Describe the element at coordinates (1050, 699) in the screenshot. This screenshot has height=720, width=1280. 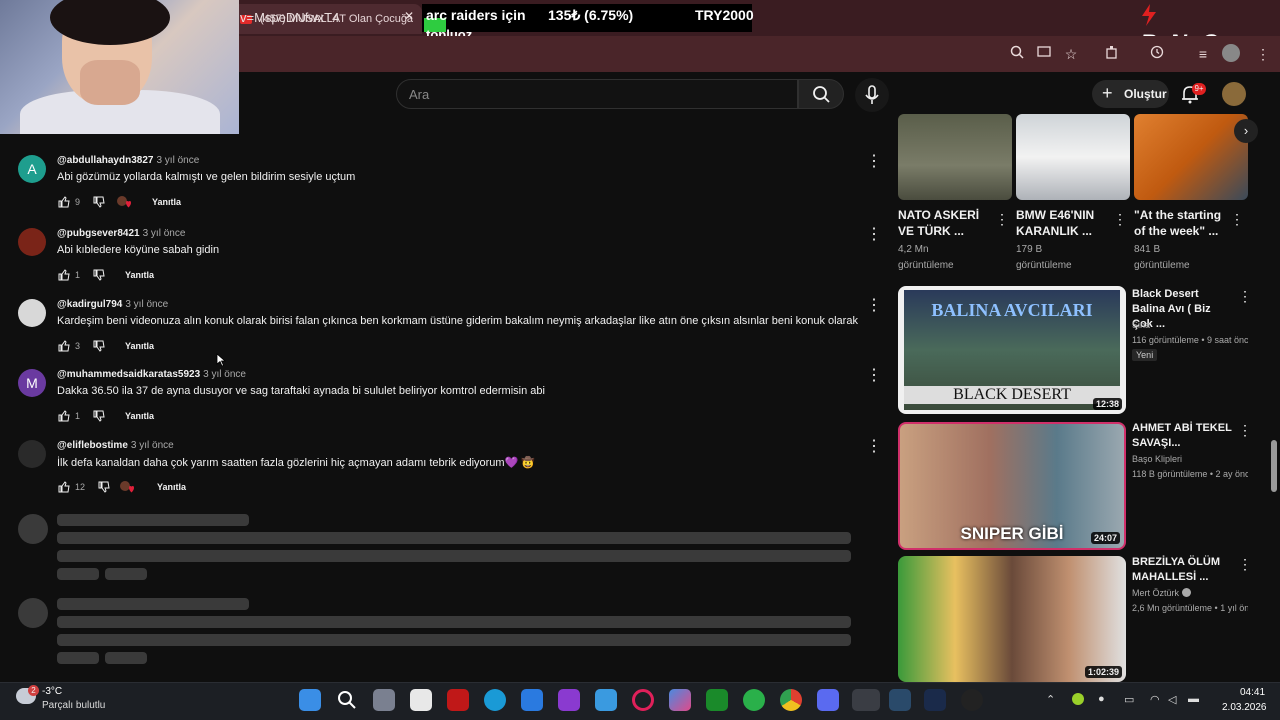
I see `tray-chevron-icon: ⌃` at that location.